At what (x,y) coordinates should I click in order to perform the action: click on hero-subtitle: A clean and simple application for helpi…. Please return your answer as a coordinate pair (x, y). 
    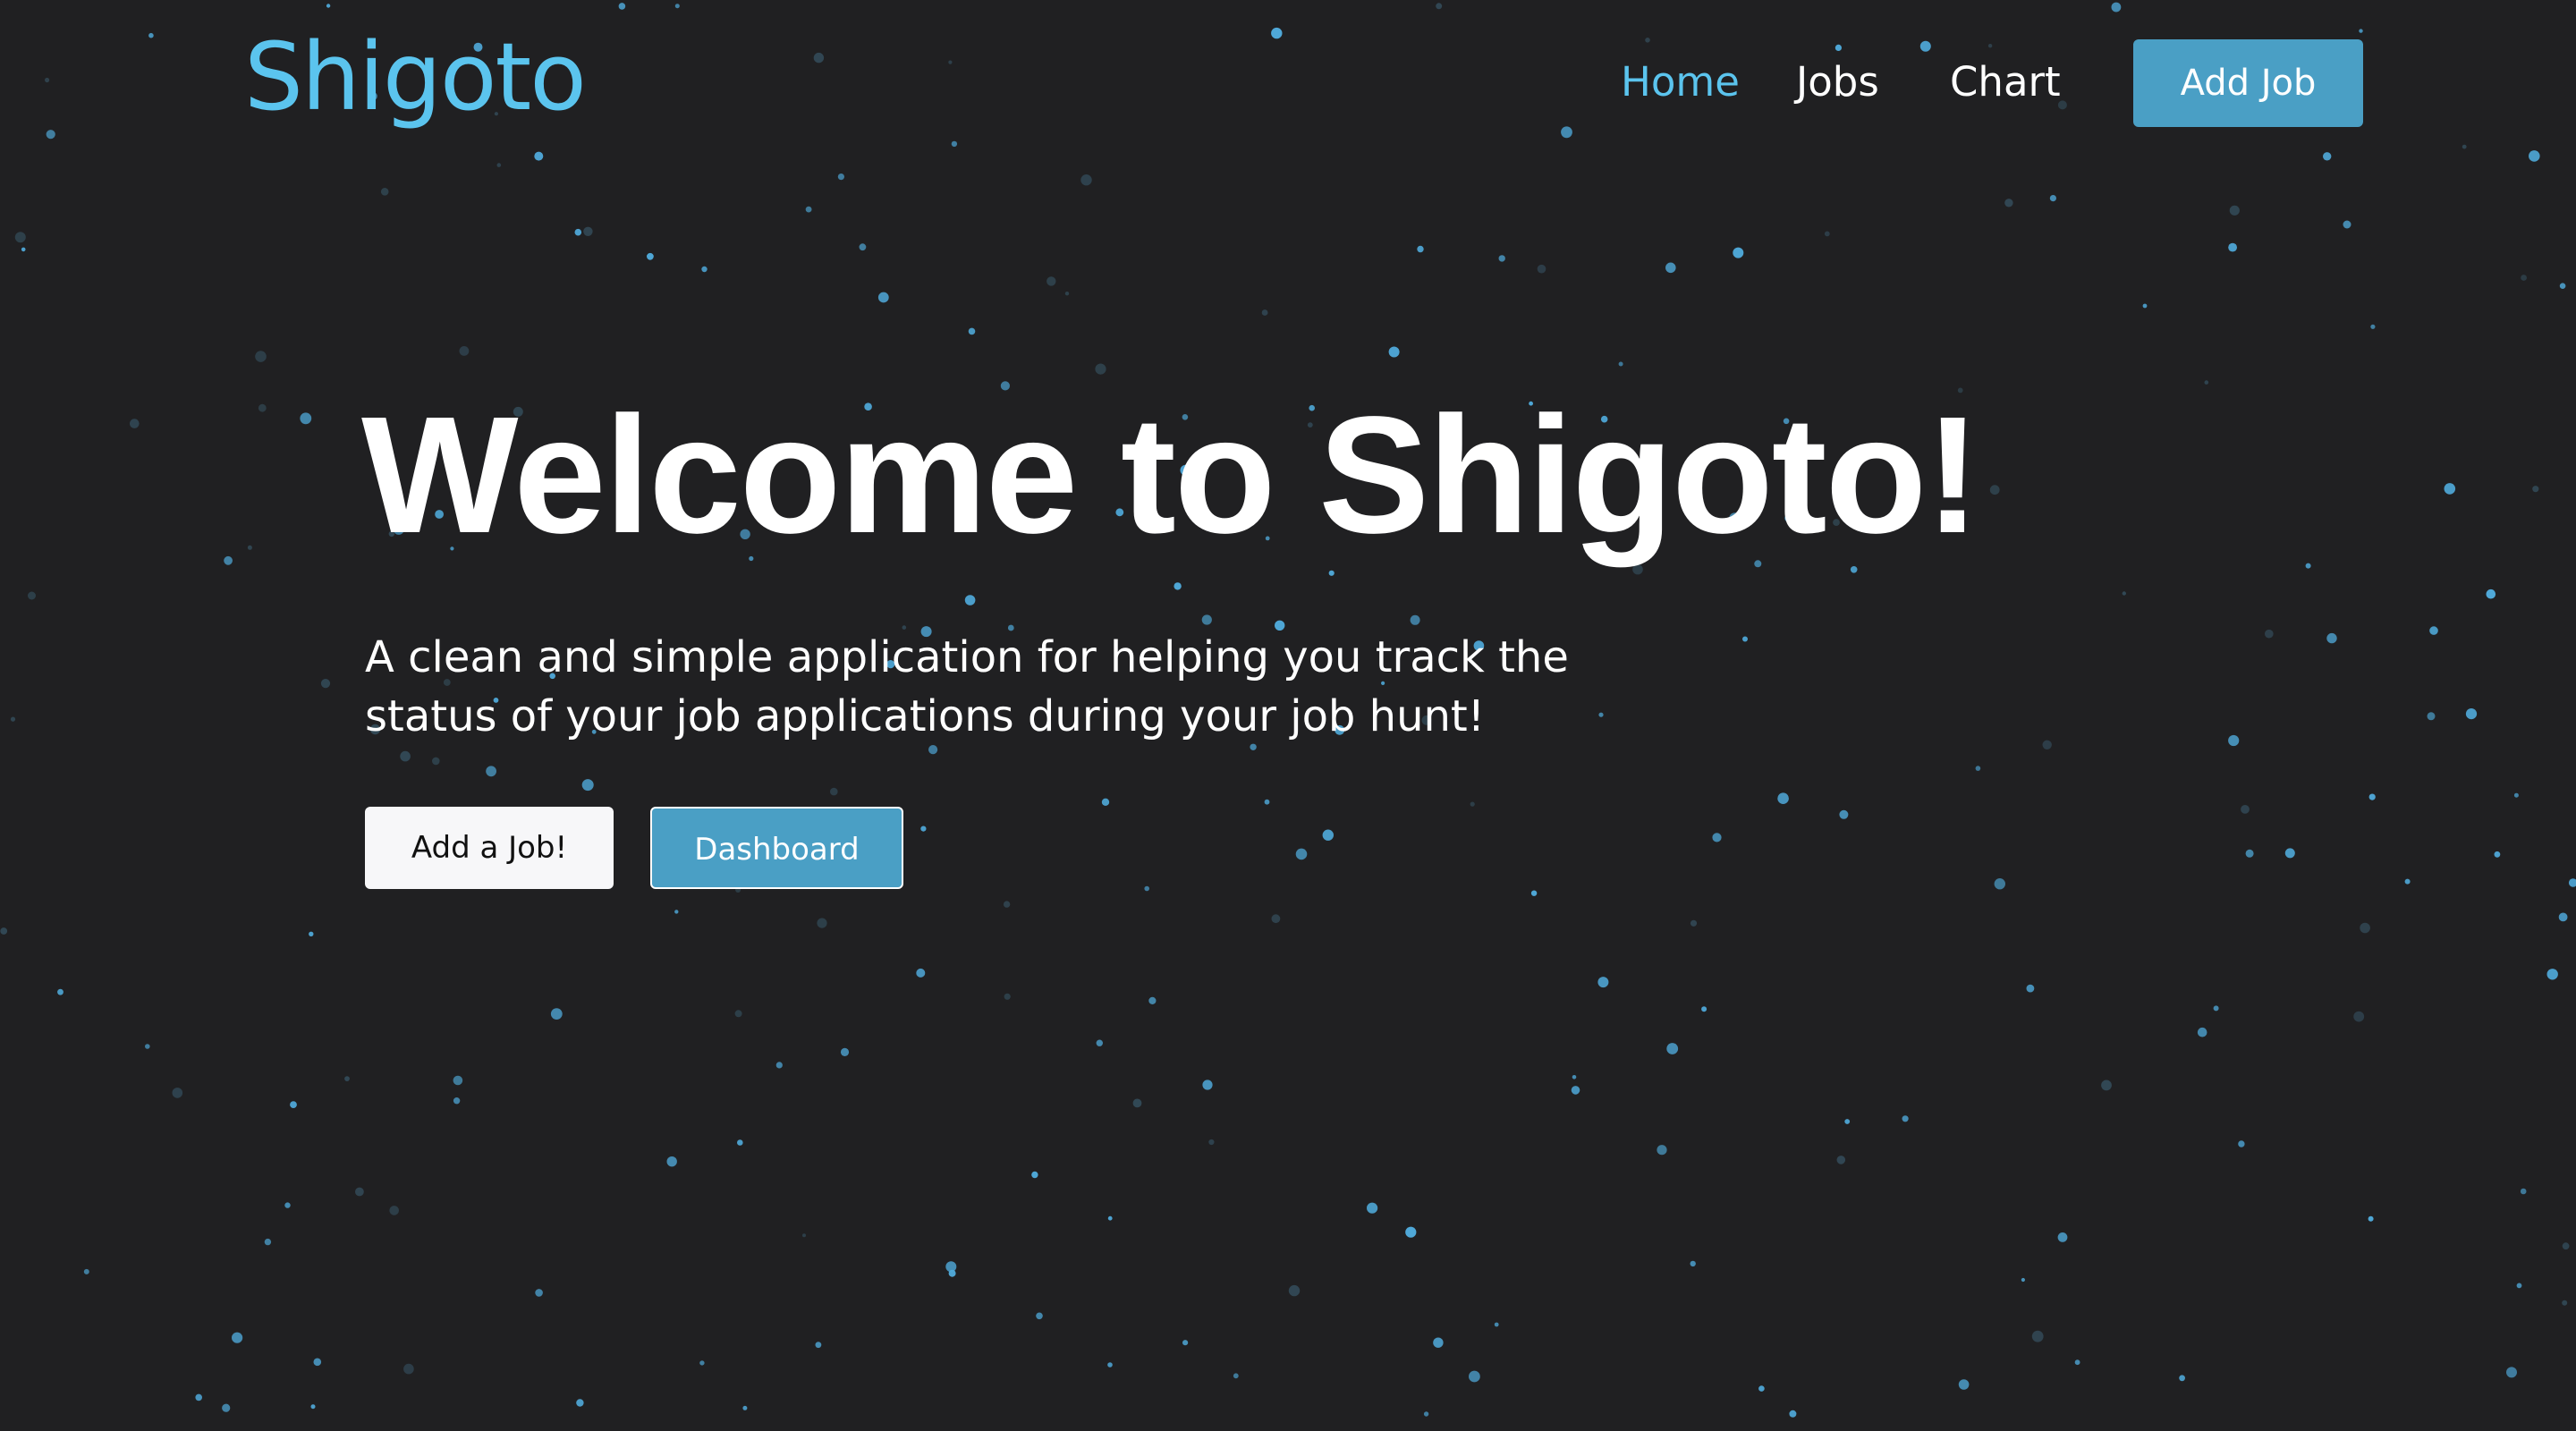
    Looking at the image, I should click on (967, 687).